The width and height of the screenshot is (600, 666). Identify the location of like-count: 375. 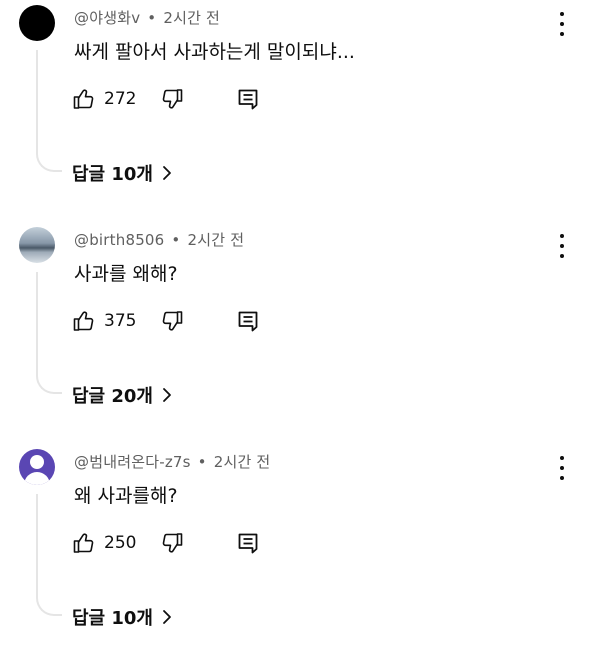
(120, 321).